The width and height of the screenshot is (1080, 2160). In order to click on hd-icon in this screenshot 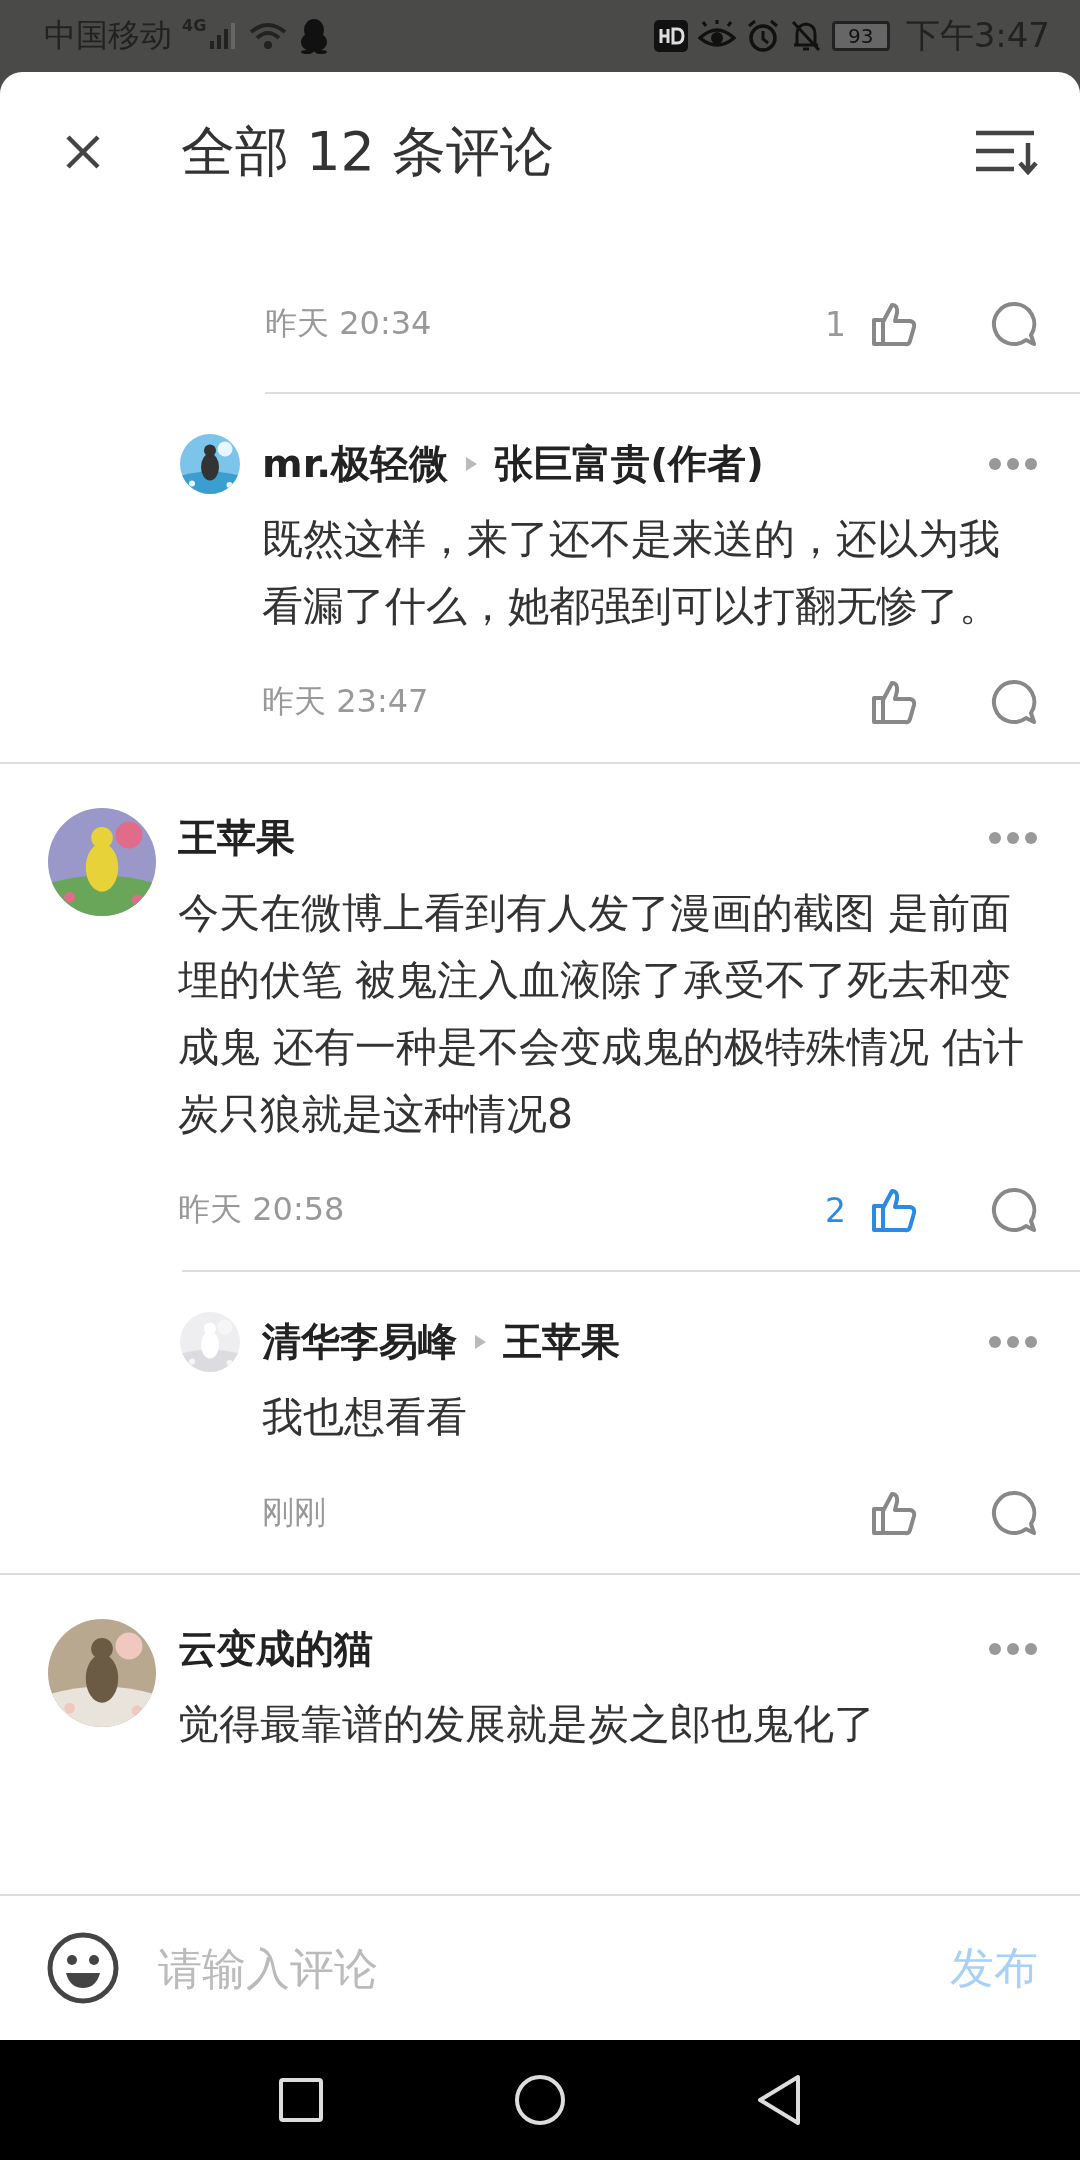, I will do `click(670, 36)`.